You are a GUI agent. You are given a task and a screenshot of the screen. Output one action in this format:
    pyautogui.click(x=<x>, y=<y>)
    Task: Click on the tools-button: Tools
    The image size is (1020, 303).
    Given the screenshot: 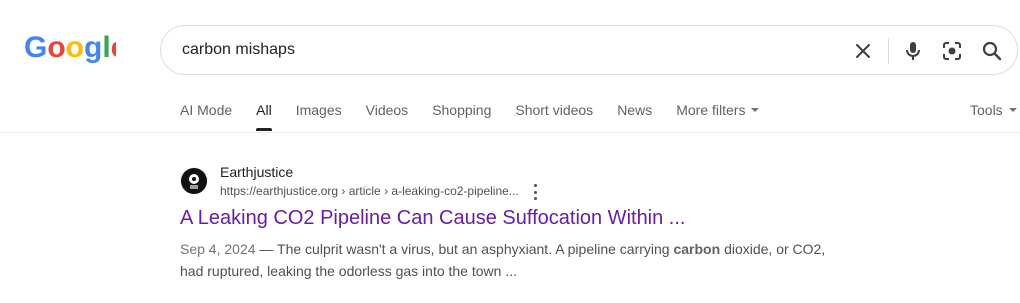 What is the action you would take?
    pyautogui.click(x=993, y=110)
    